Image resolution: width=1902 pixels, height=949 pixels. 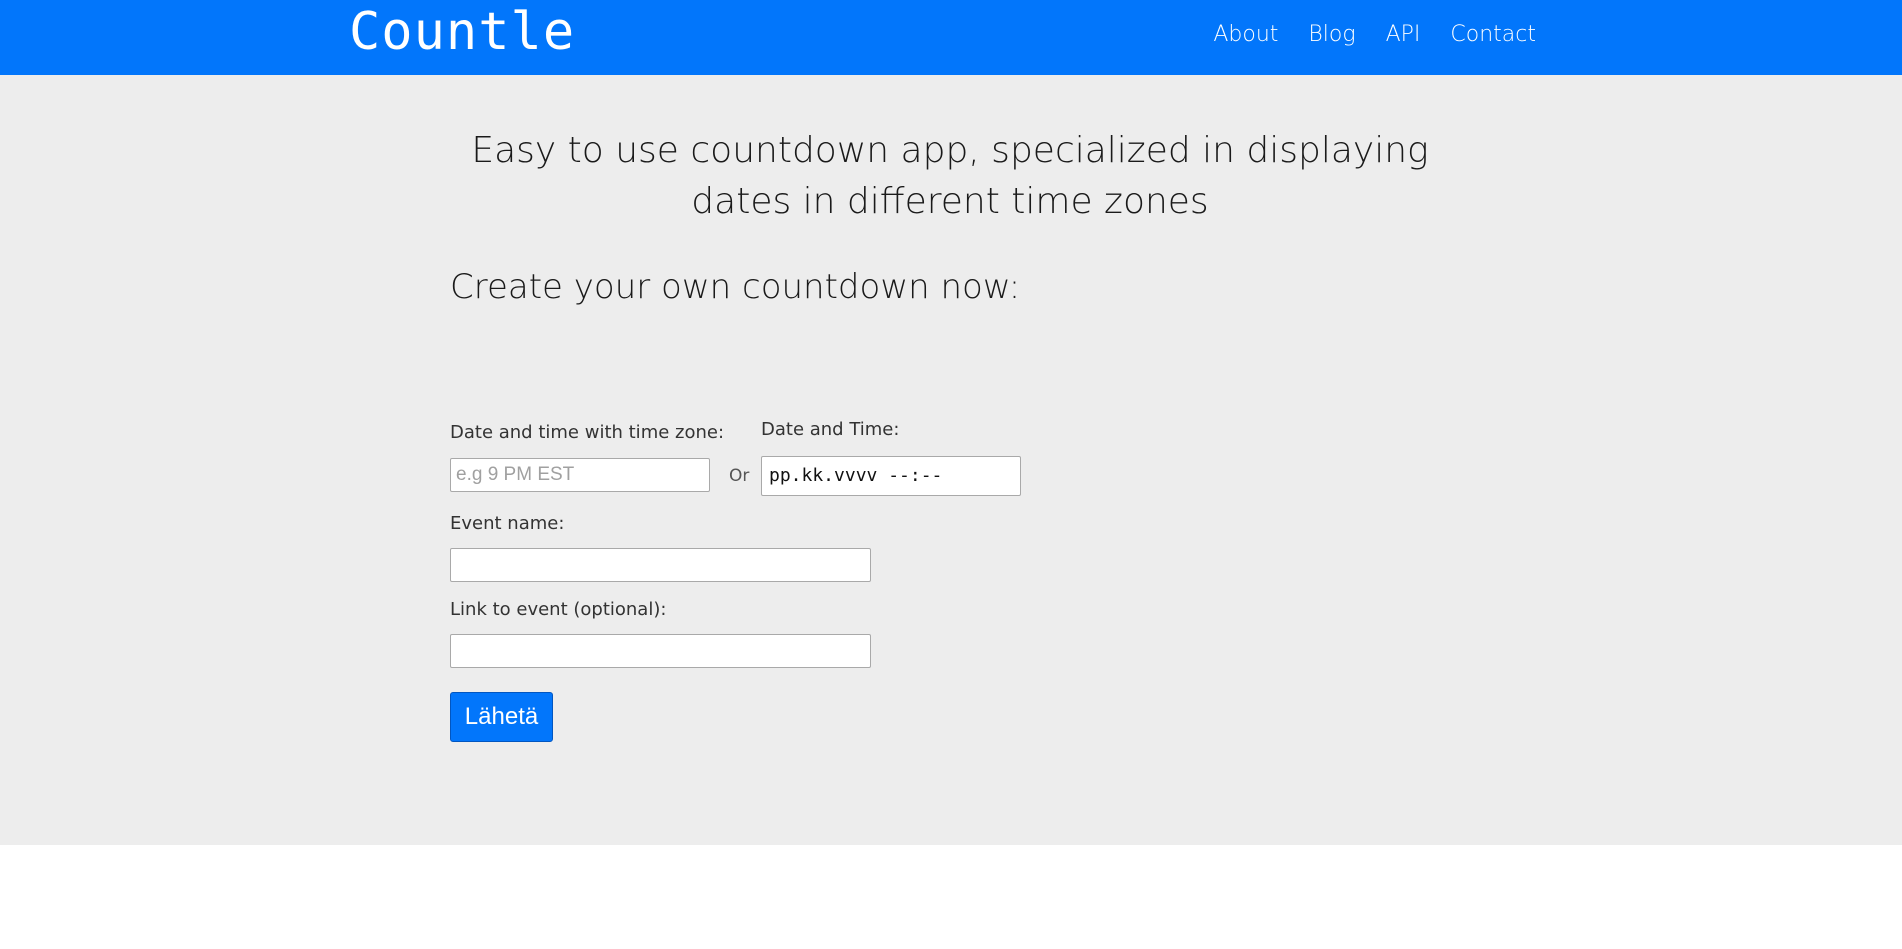 I want to click on navbar: Countle About Blog API Contact, so click(x=951, y=37).